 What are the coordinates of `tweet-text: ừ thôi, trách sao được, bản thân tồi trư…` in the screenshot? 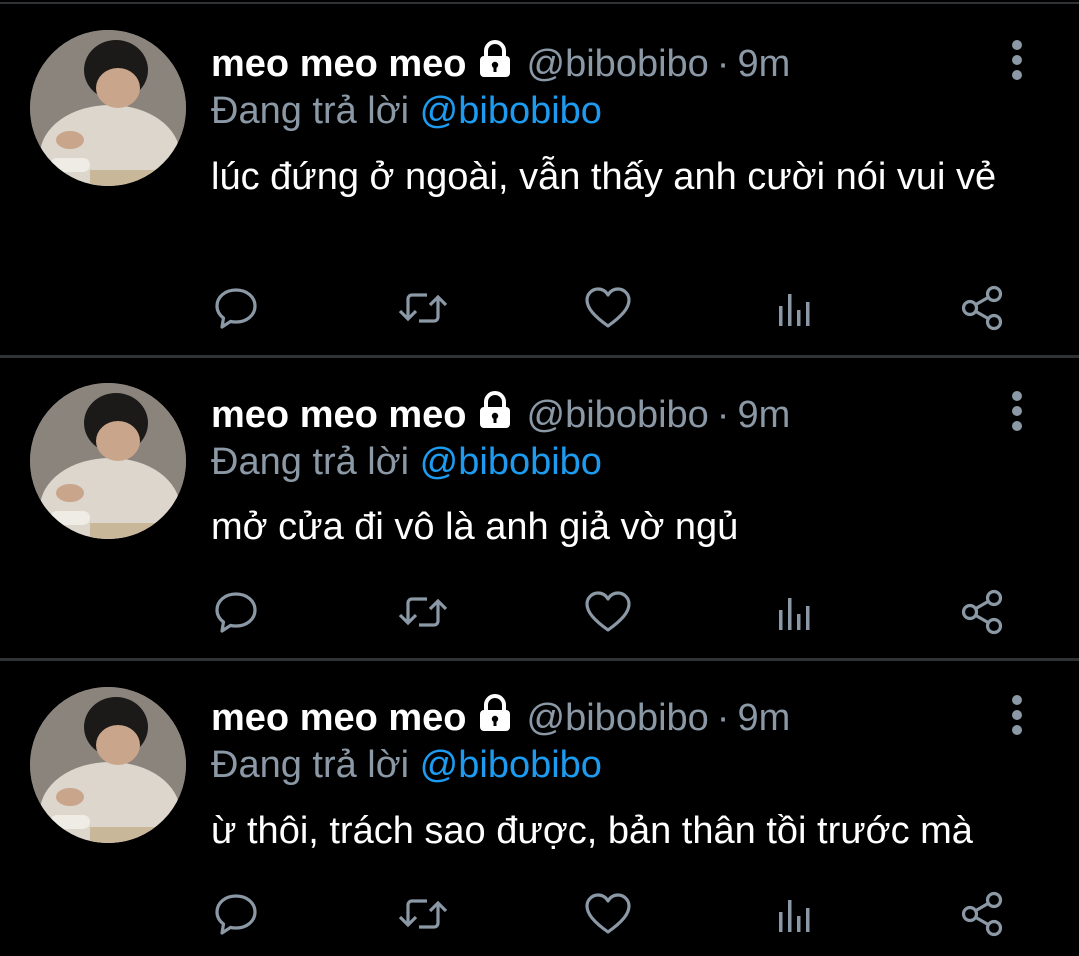 It's located at (592, 831).